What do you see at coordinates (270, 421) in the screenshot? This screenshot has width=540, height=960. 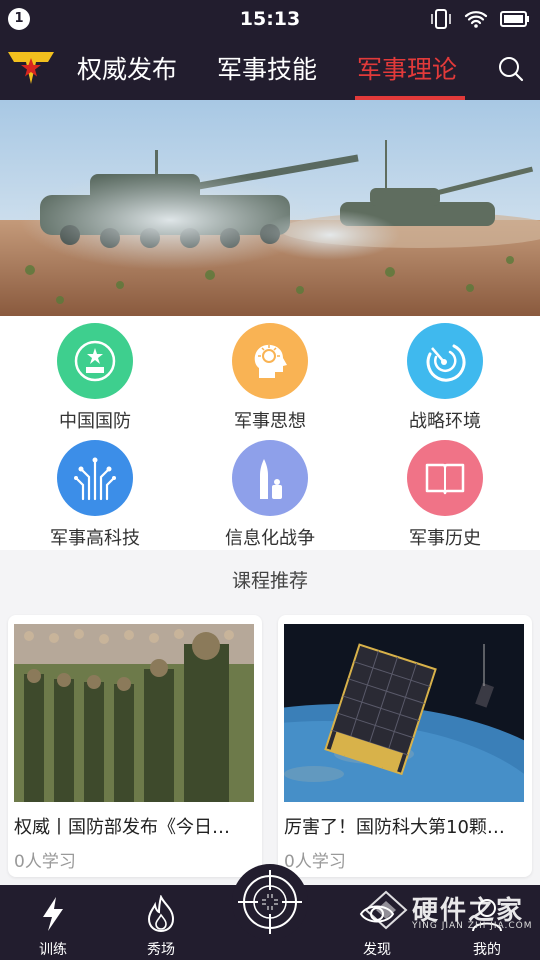 I see `category-label: 军事思想` at bounding box center [270, 421].